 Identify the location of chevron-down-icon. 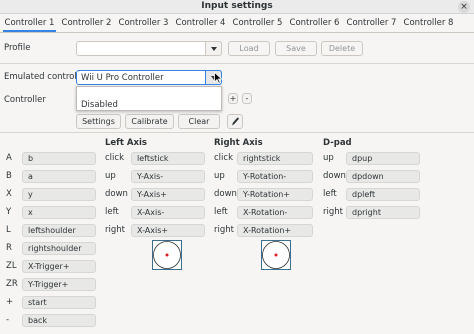
(213, 48).